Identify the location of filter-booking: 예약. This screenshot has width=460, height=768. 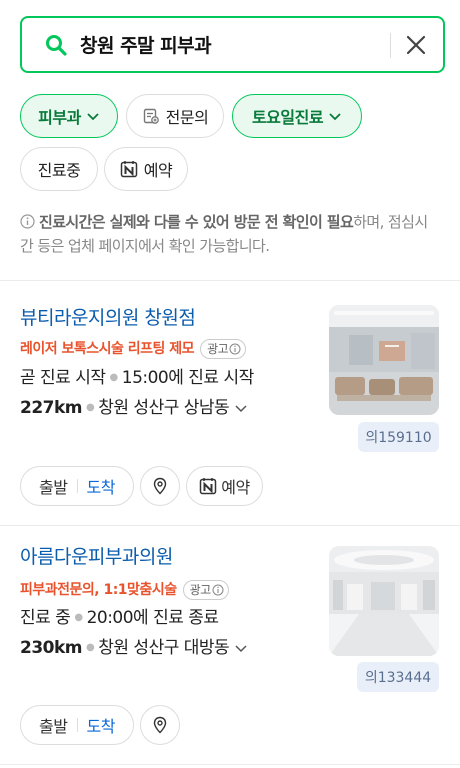
(146, 169).